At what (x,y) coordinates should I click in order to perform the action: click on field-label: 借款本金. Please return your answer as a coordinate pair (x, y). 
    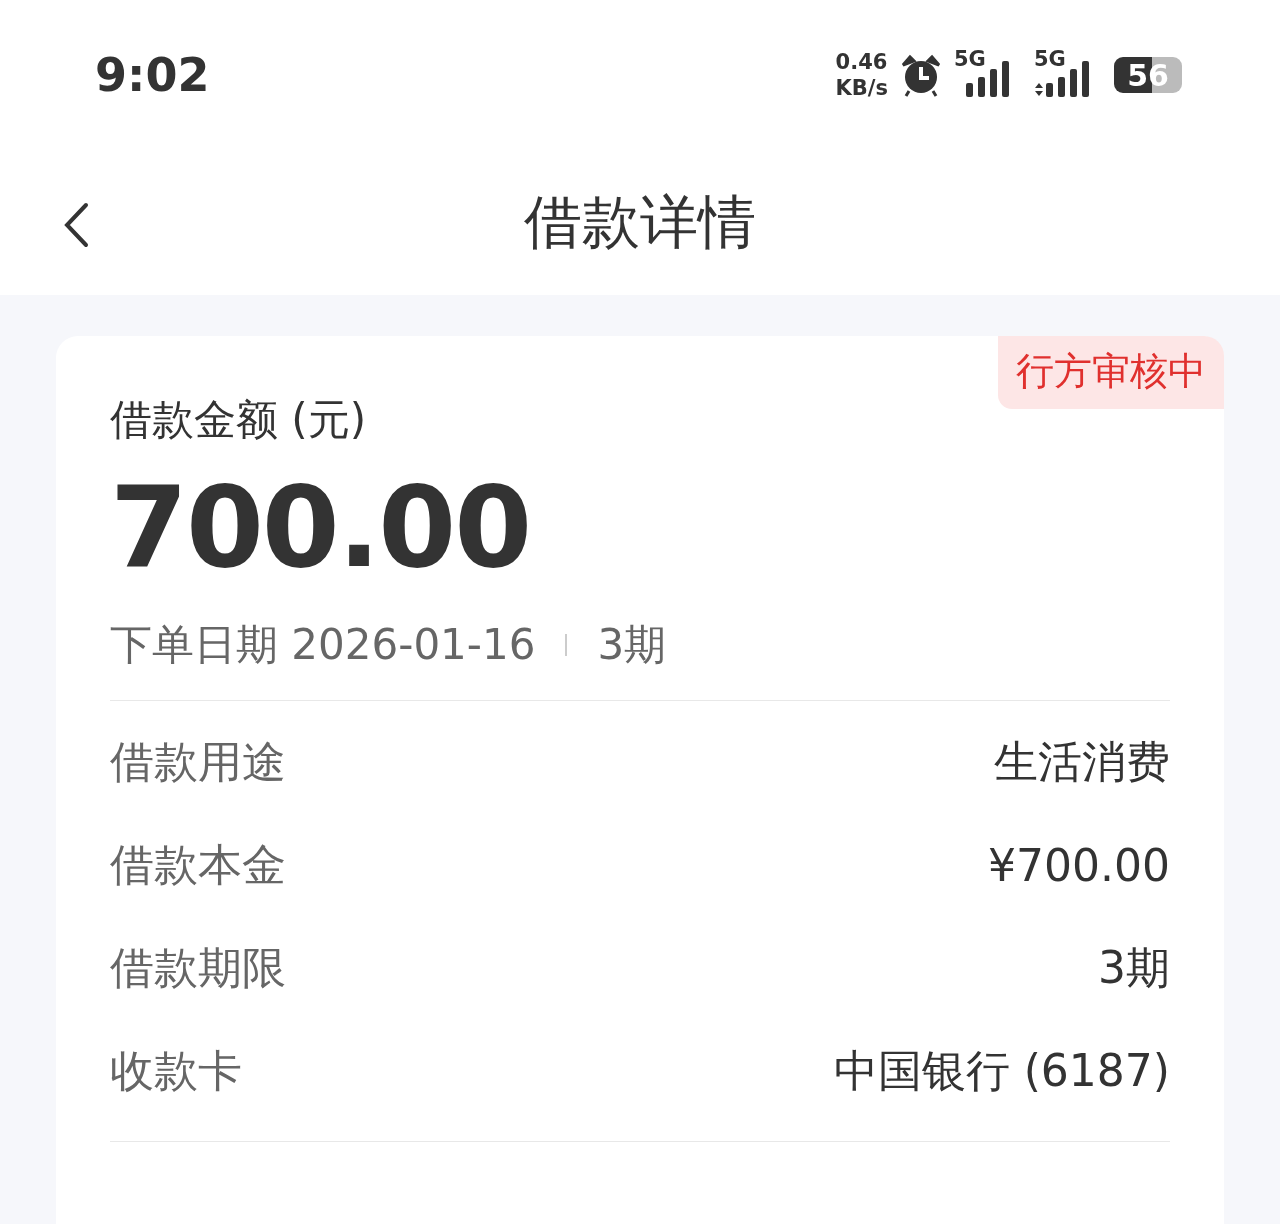
    Looking at the image, I should click on (198, 865).